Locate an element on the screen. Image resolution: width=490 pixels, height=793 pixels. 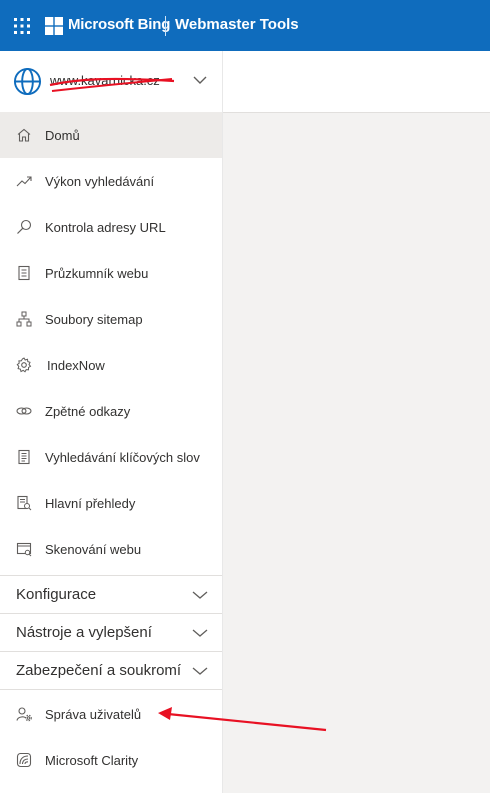
sitemap-icon is located at coordinates (24, 319).